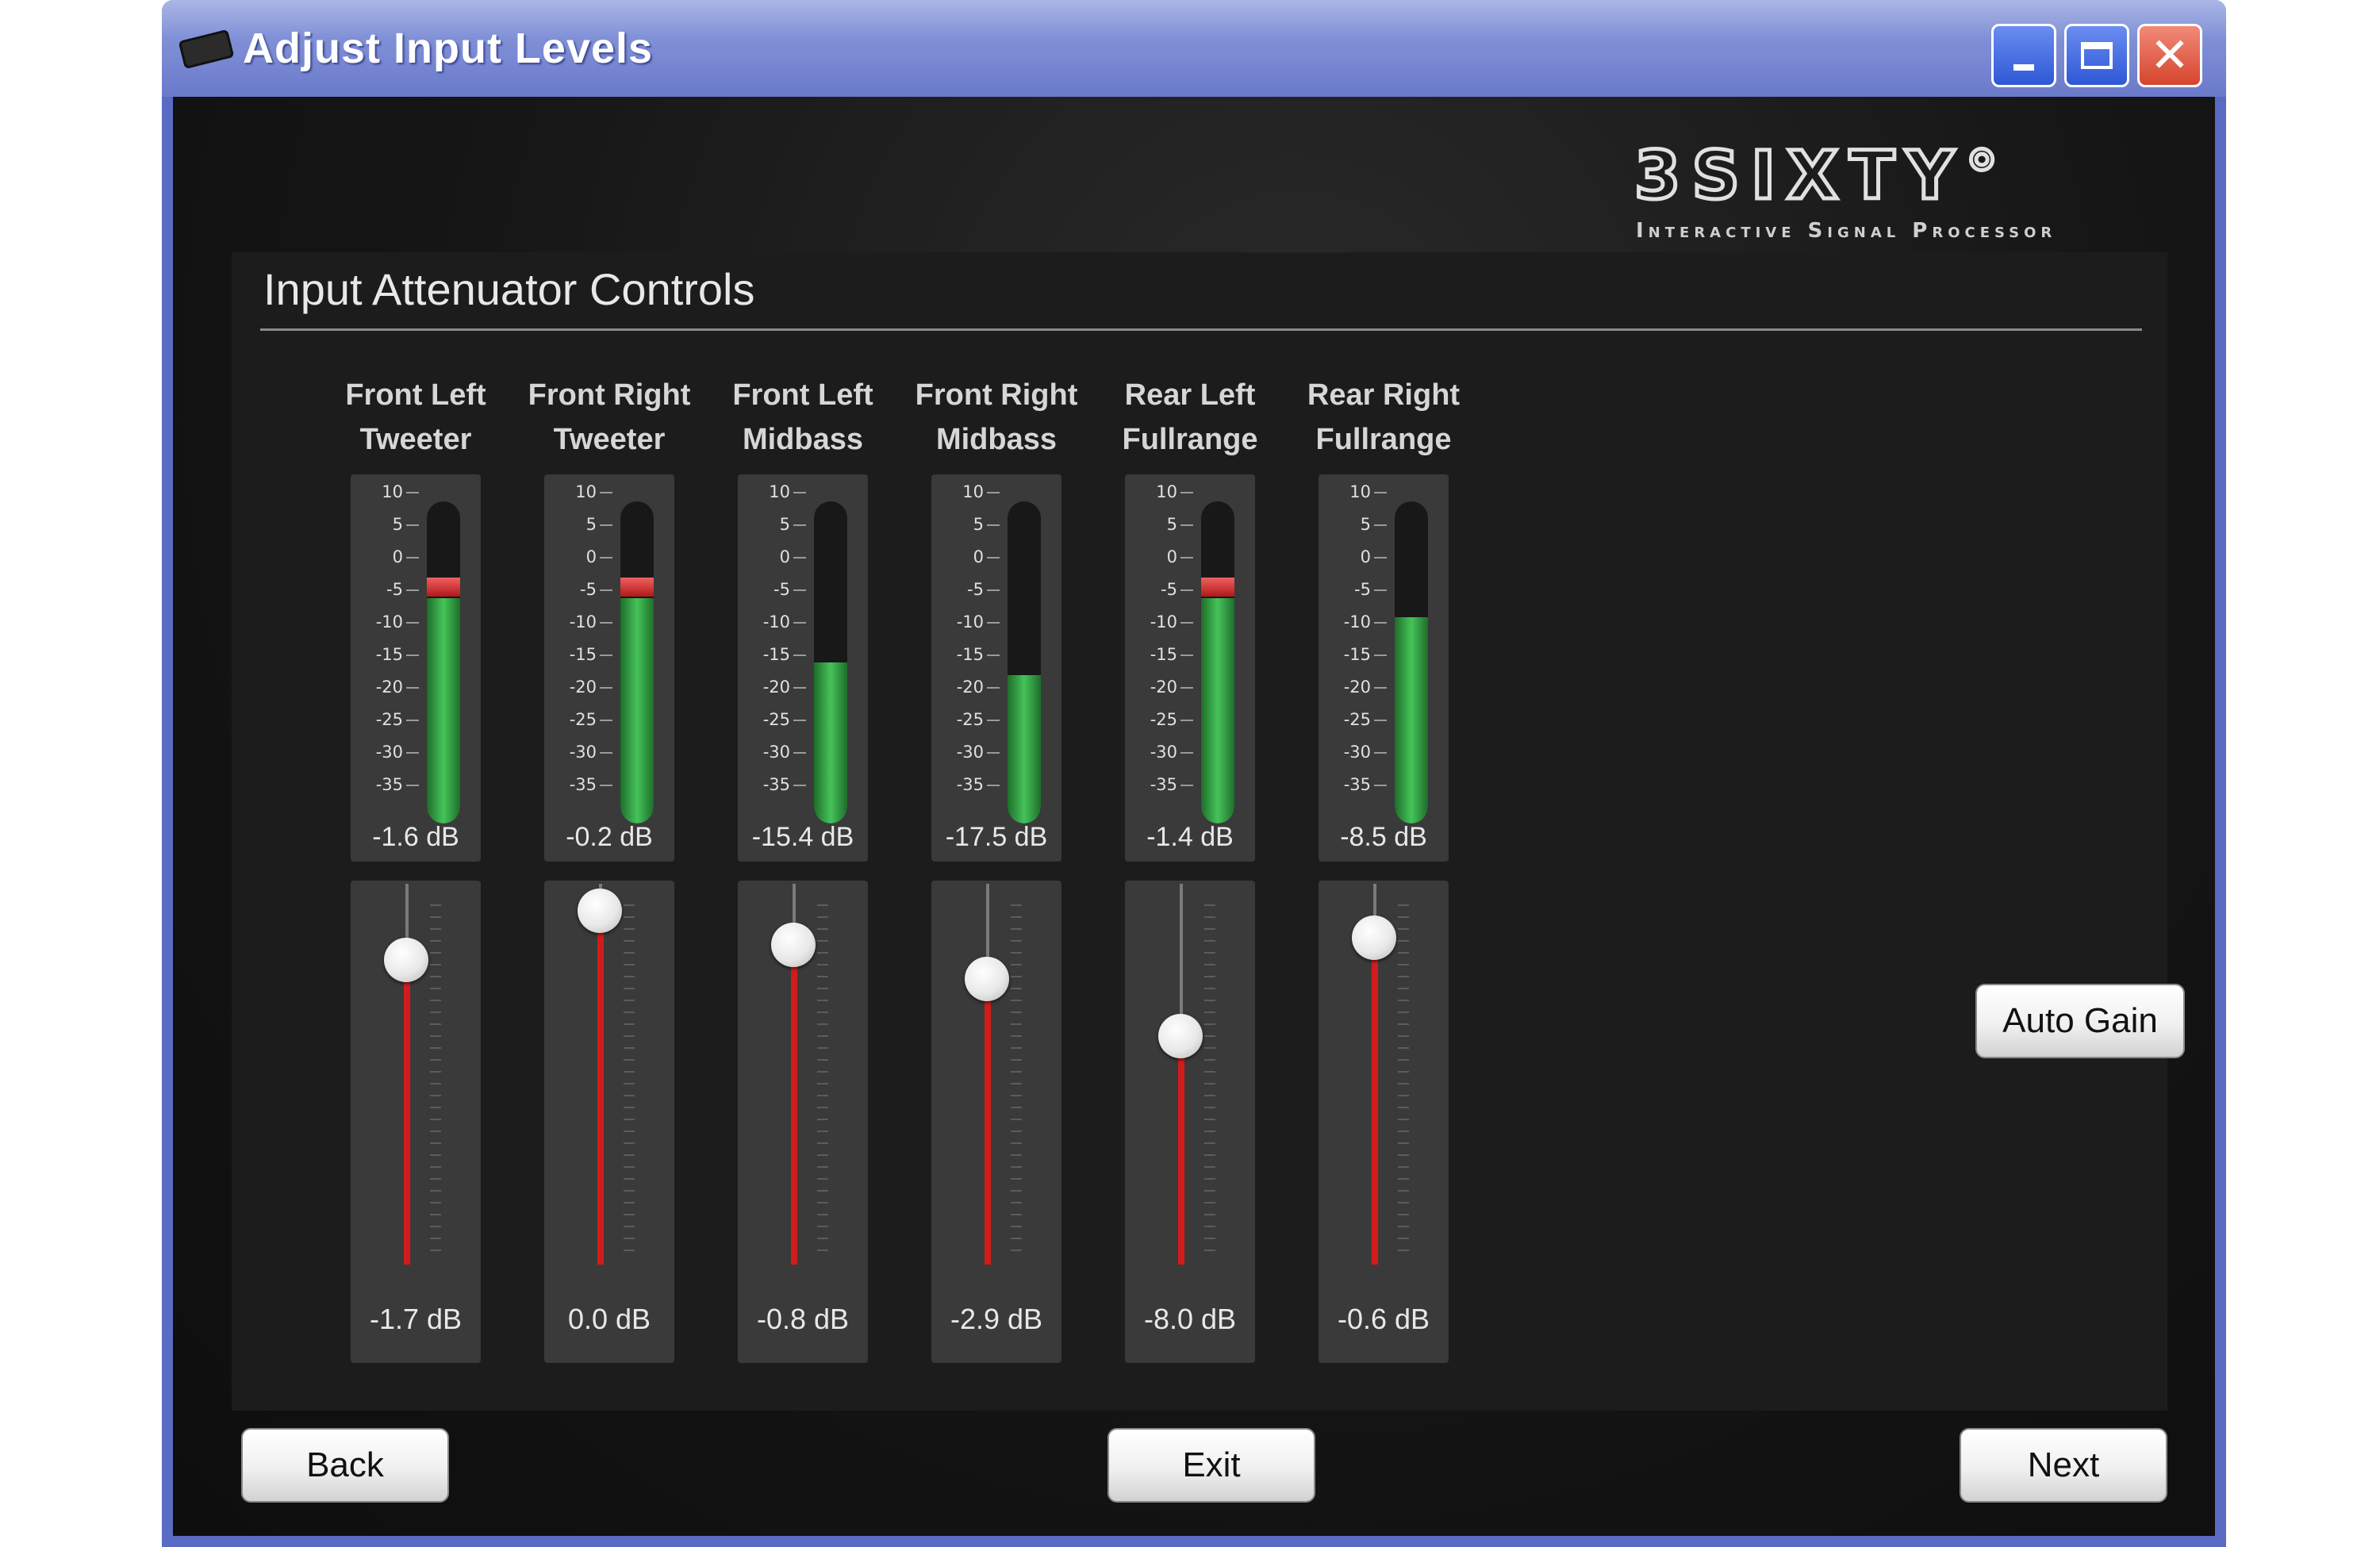 Image resolution: width=2380 pixels, height=1547 pixels. What do you see at coordinates (1190, 1319) in the screenshot?
I see `fader-value: -8.0 dB` at bounding box center [1190, 1319].